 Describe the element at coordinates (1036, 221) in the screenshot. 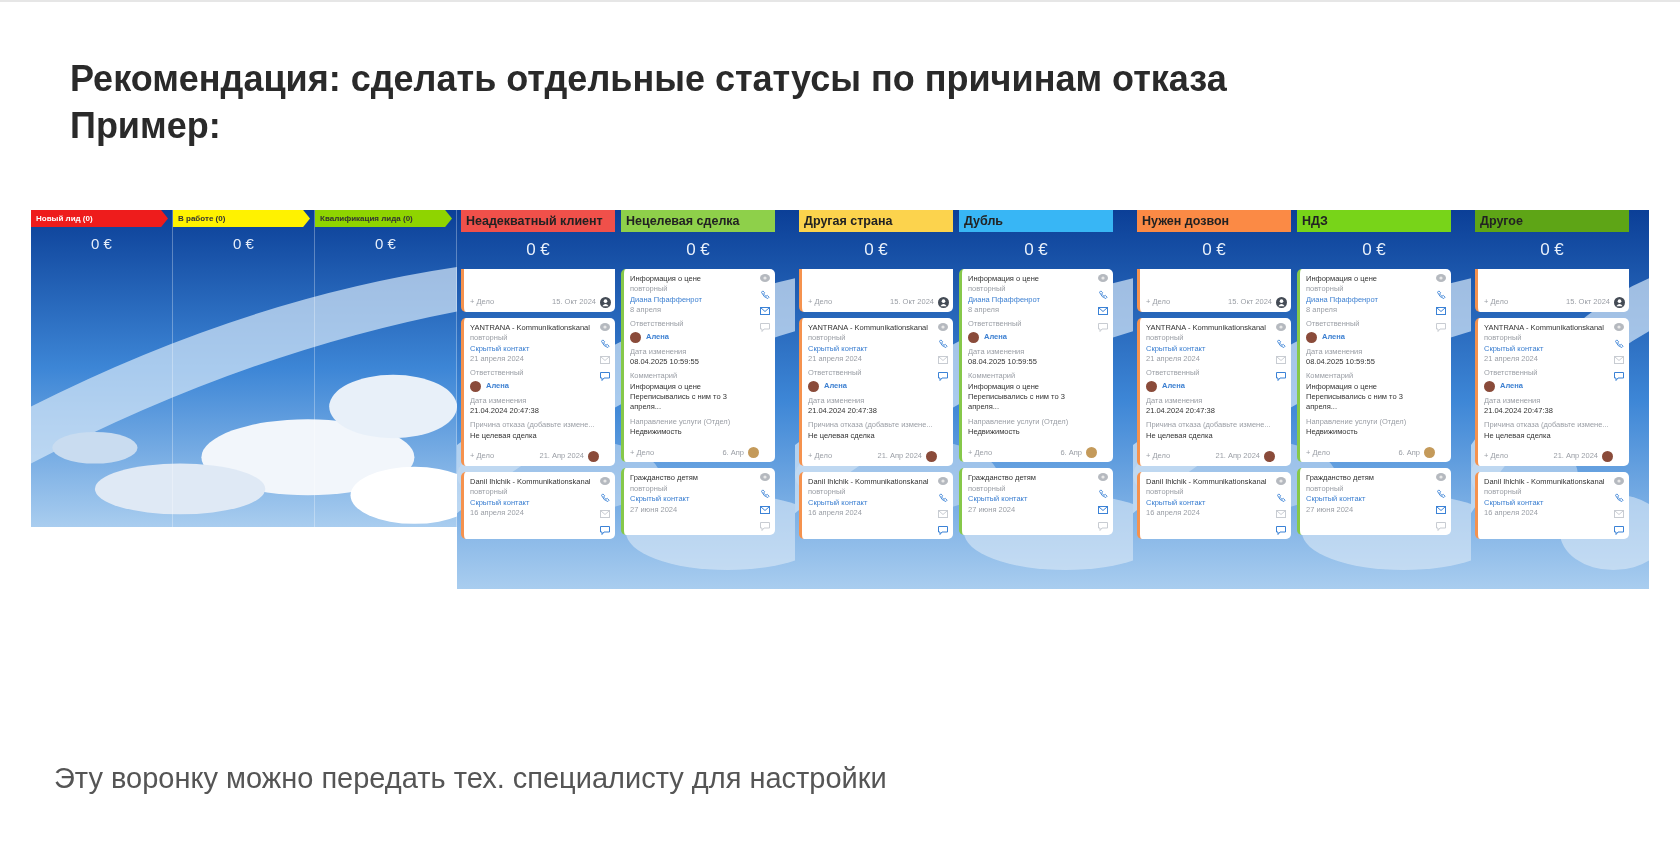

I see `stage-header: Дубль` at that location.